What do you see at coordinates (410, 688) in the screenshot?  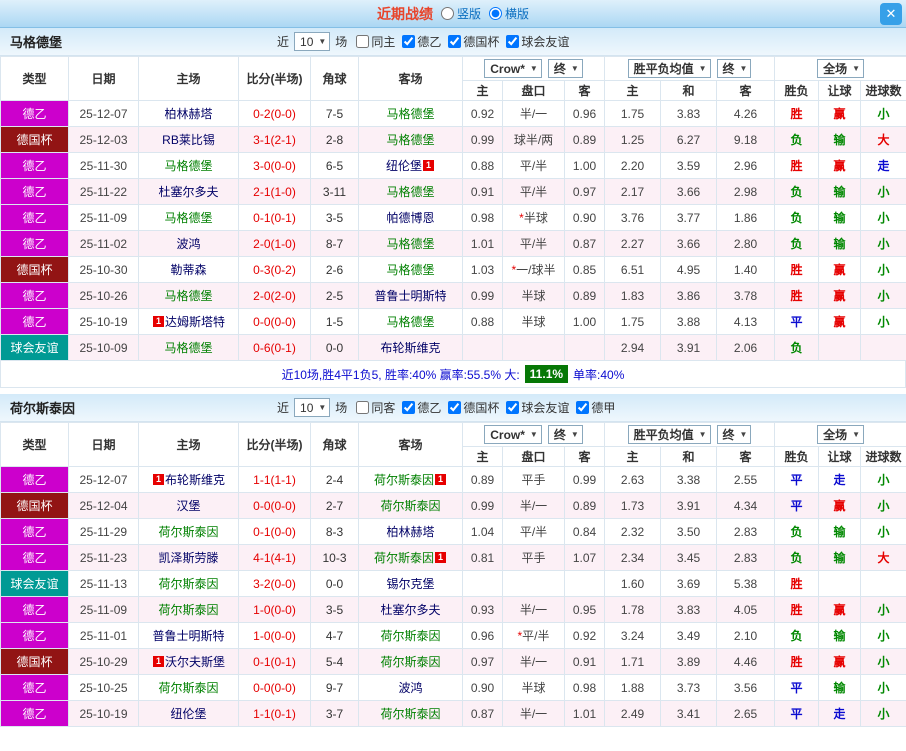 I see `away-team-link: 波鸿` at bounding box center [410, 688].